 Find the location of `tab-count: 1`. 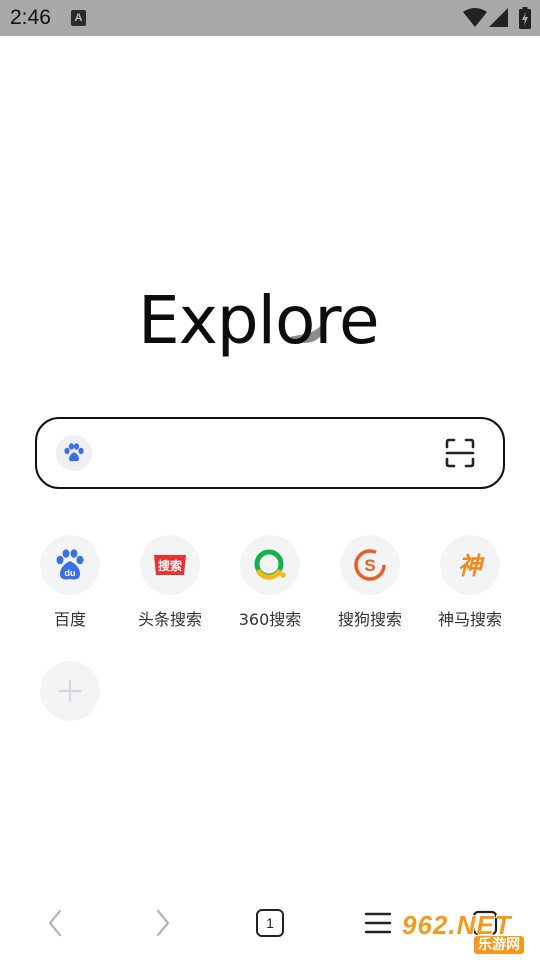

tab-count: 1 is located at coordinates (270, 923).